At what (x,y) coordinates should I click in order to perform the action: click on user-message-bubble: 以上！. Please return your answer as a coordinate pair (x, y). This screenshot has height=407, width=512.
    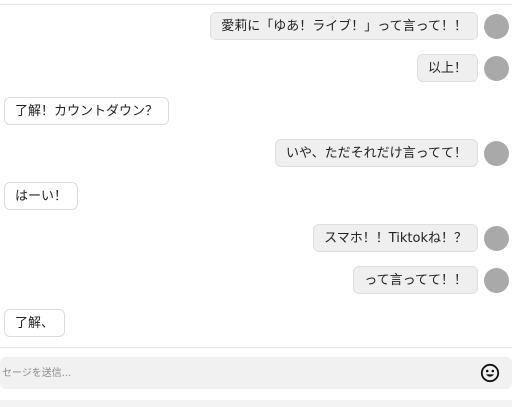
    Looking at the image, I should click on (447, 68).